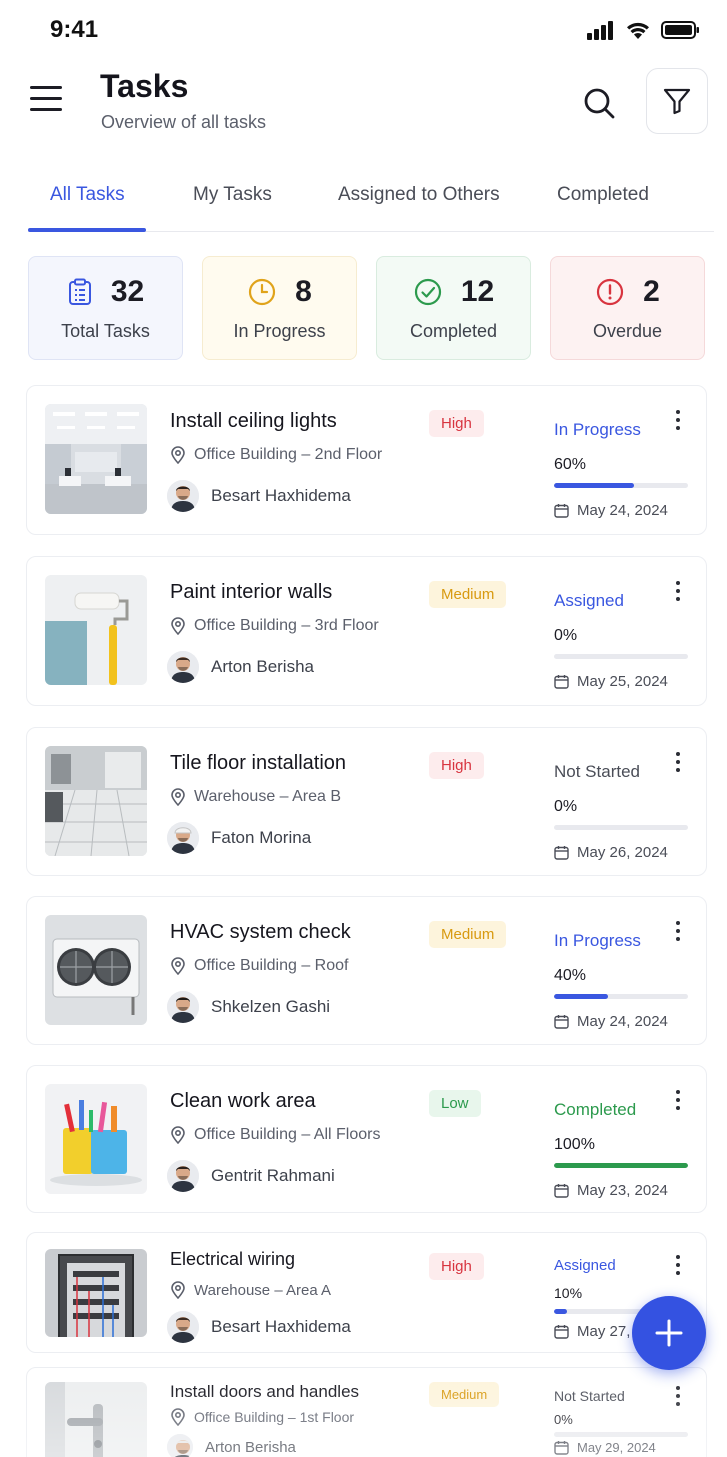 The height and width of the screenshot is (1457, 727). I want to click on clipboard-icon, so click(79, 291).